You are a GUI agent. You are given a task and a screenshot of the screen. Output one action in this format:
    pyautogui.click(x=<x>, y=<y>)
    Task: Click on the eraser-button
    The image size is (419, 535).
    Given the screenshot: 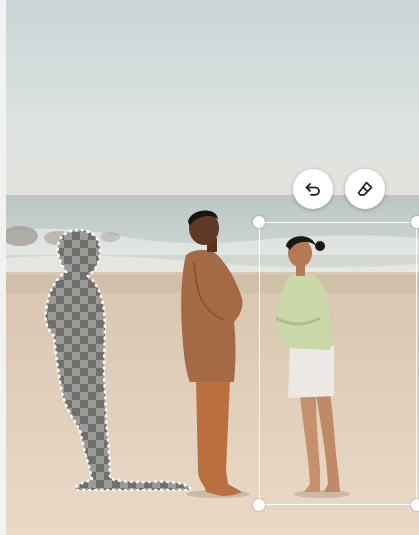 What is the action you would take?
    pyautogui.click(x=365, y=189)
    